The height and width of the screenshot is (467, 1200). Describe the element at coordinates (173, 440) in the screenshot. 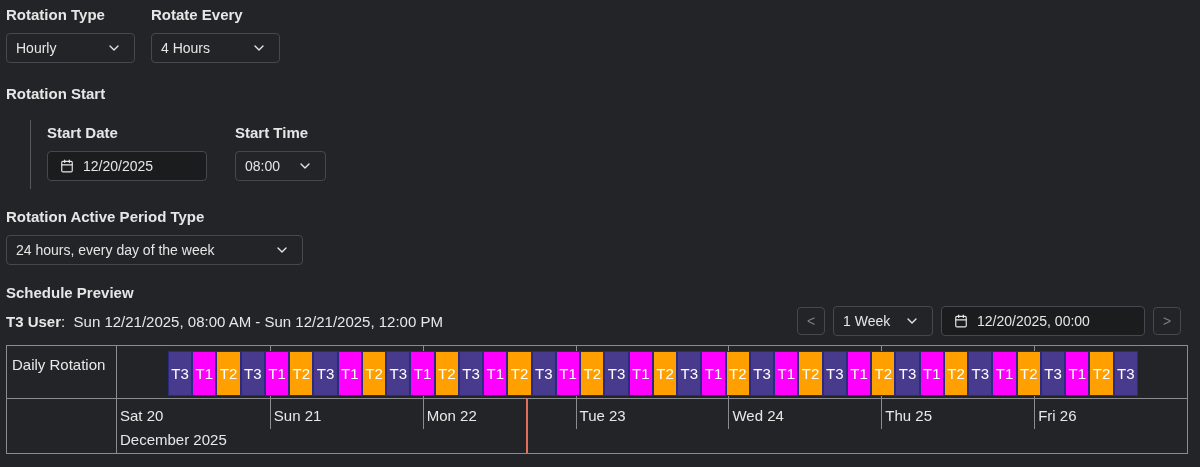

I see `month-label: December 2025` at that location.